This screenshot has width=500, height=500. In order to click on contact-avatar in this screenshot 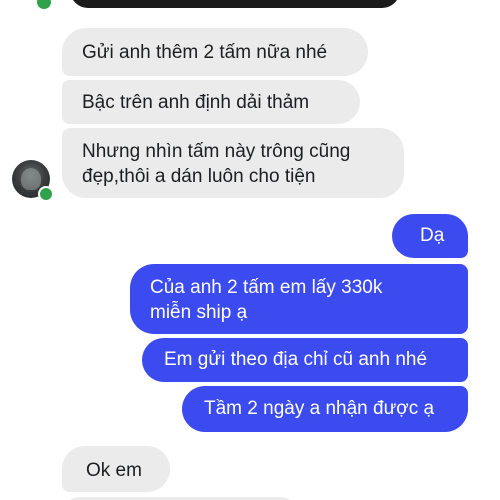, I will do `click(33, 181)`.